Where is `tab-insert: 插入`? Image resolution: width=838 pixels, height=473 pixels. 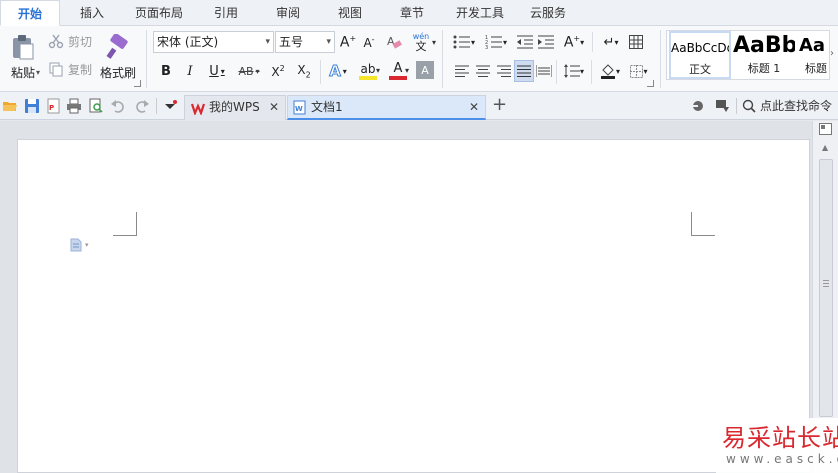
tab-insert: 插入 is located at coordinates (92, 13).